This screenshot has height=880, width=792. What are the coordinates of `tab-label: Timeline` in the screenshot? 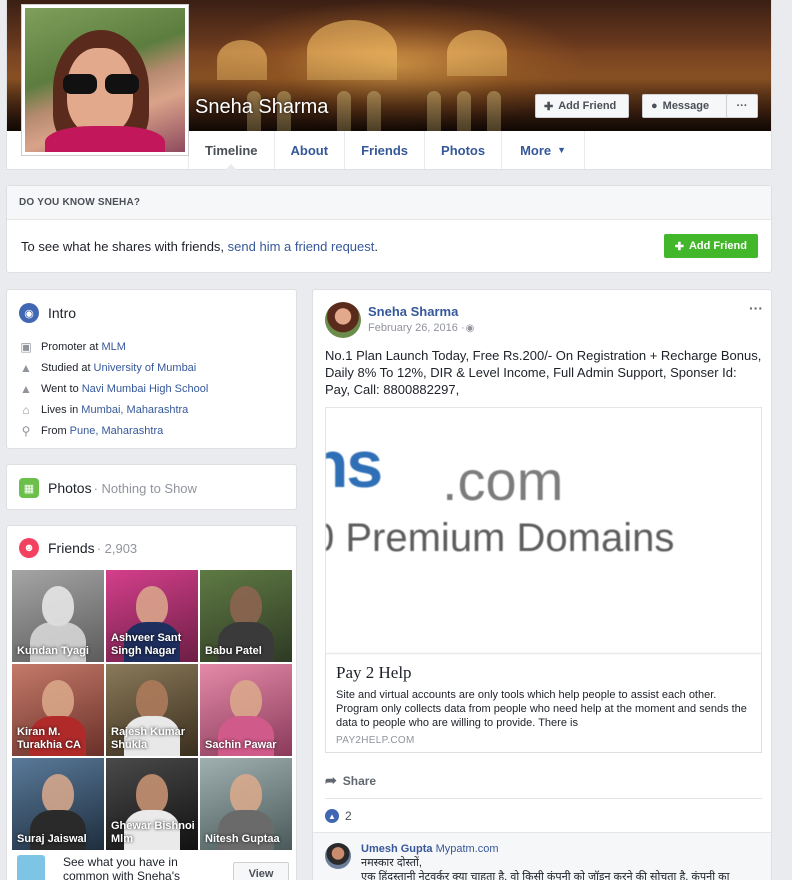 It's located at (231, 150).